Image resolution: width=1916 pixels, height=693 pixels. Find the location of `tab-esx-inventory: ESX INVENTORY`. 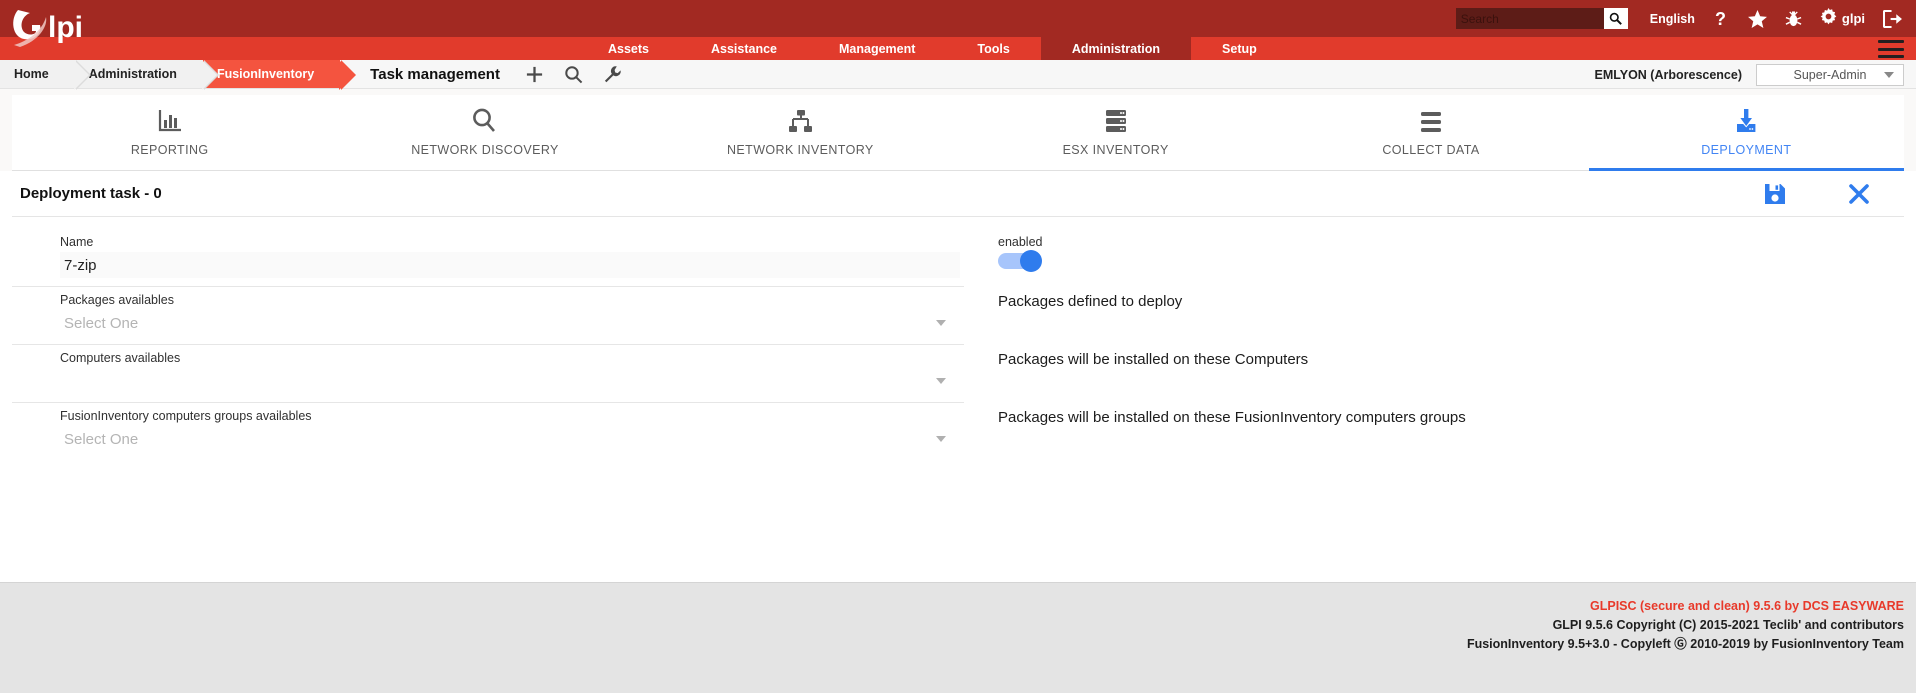

tab-esx-inventory: ESX INVENTORY is located at coordinates (1115, 132).